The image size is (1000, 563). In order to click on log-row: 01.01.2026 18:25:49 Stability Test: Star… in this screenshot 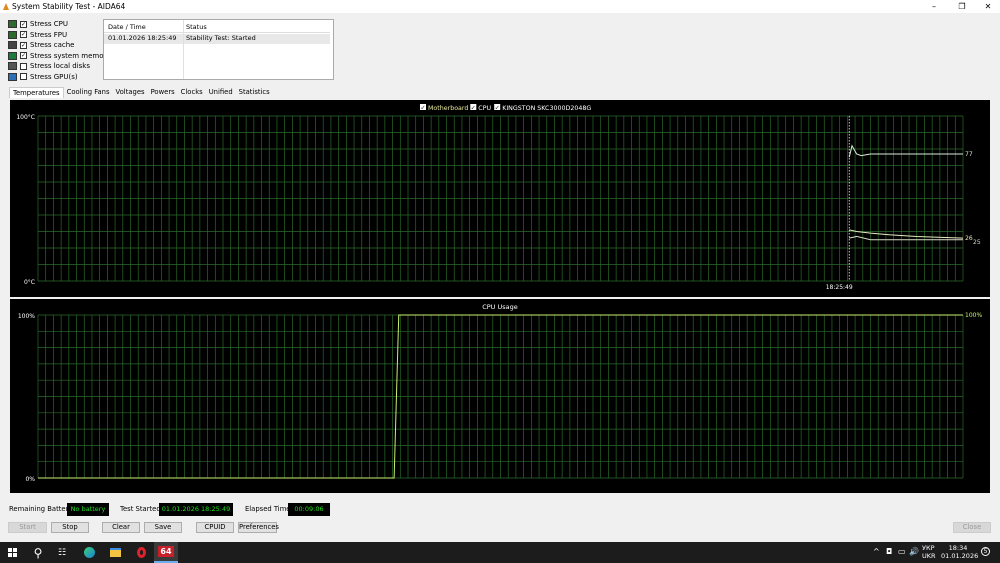, I will do `click(217, 39)`.